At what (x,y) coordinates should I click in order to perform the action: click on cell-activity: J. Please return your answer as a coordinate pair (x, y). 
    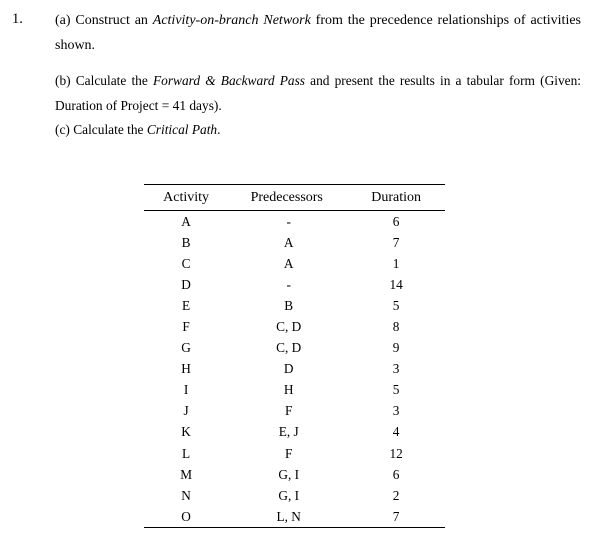
    Looking at the image, I should click on (186, 411).